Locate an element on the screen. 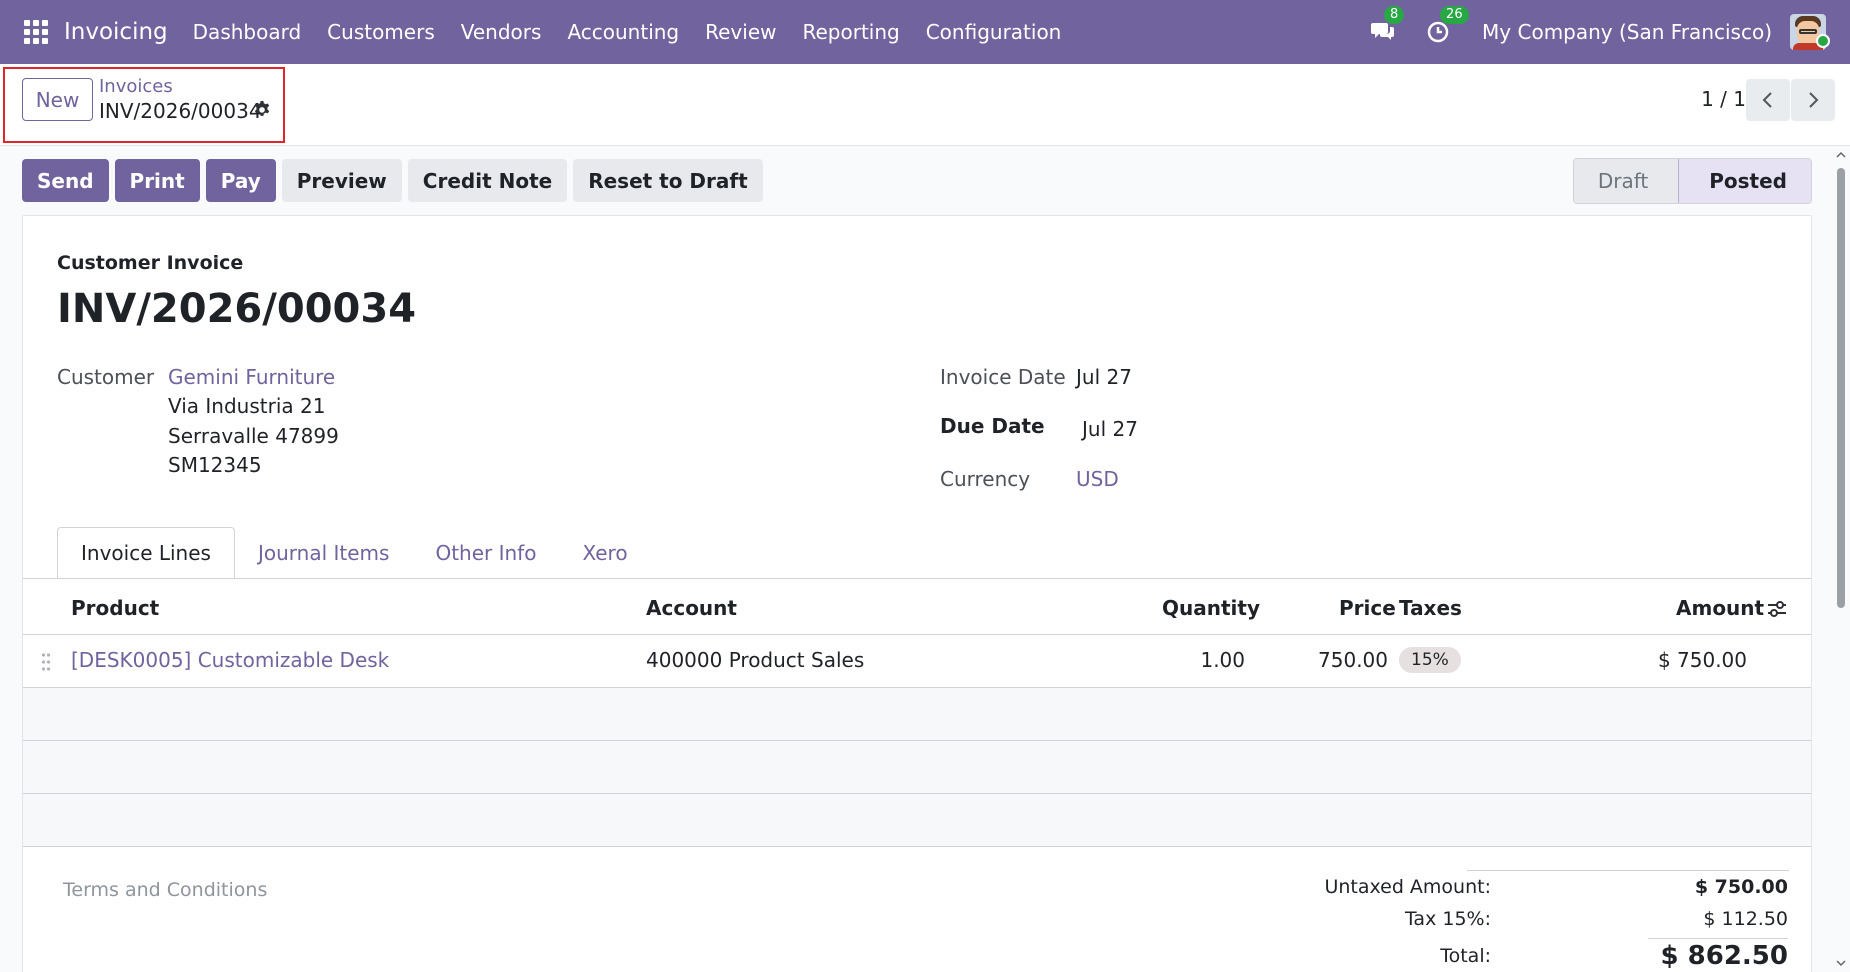 Image resolution: width=1850 pixels, height=972 pixels. scroll-up-icon is located at coordinates (1841, 155).